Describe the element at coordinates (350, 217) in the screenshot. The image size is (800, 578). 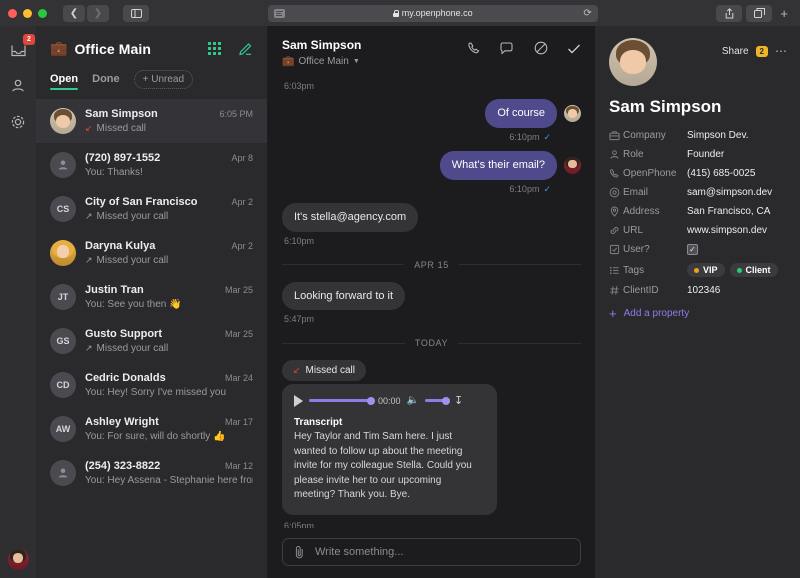
I see `message-bubble: It's stella@agency.com` at that location.